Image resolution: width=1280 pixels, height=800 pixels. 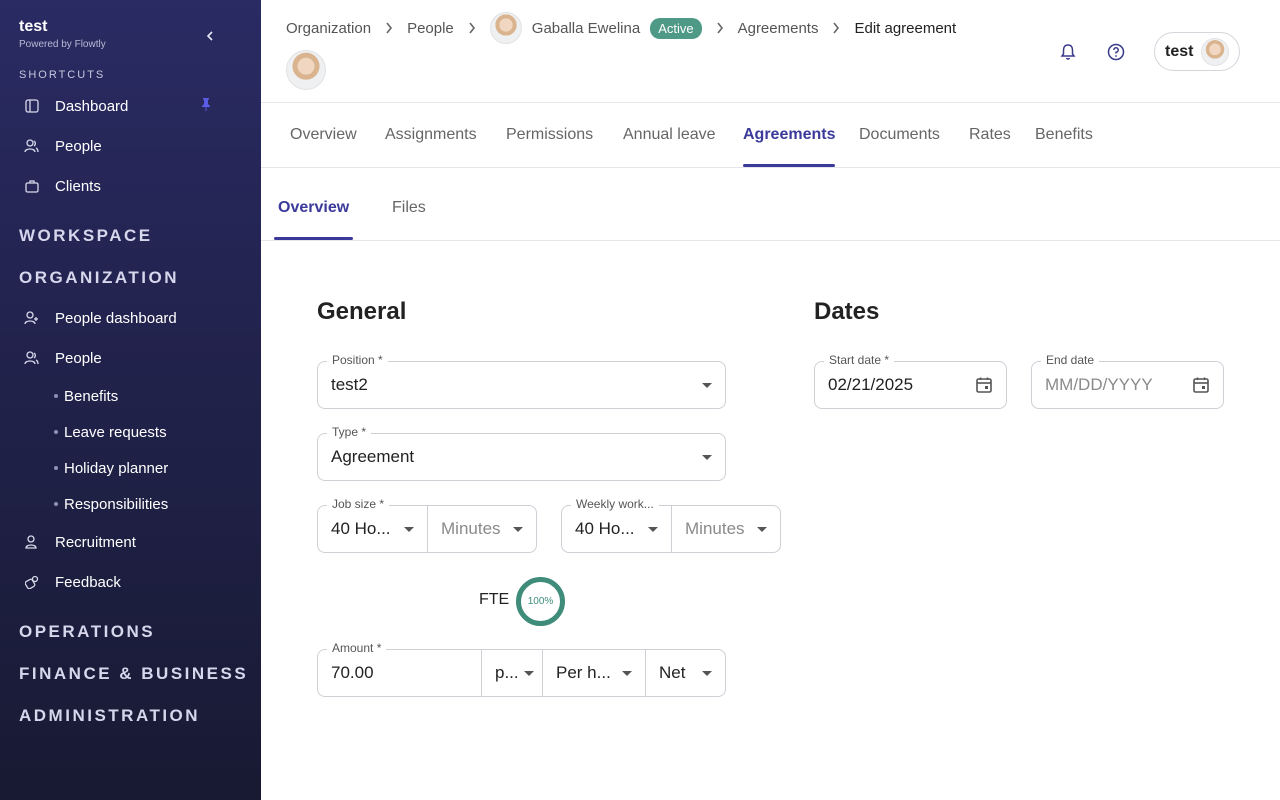 What do you see at coordinates (63, 358) in the screenshot?
I see `sidebar-item-people: People` at bounding box center [63, 358].